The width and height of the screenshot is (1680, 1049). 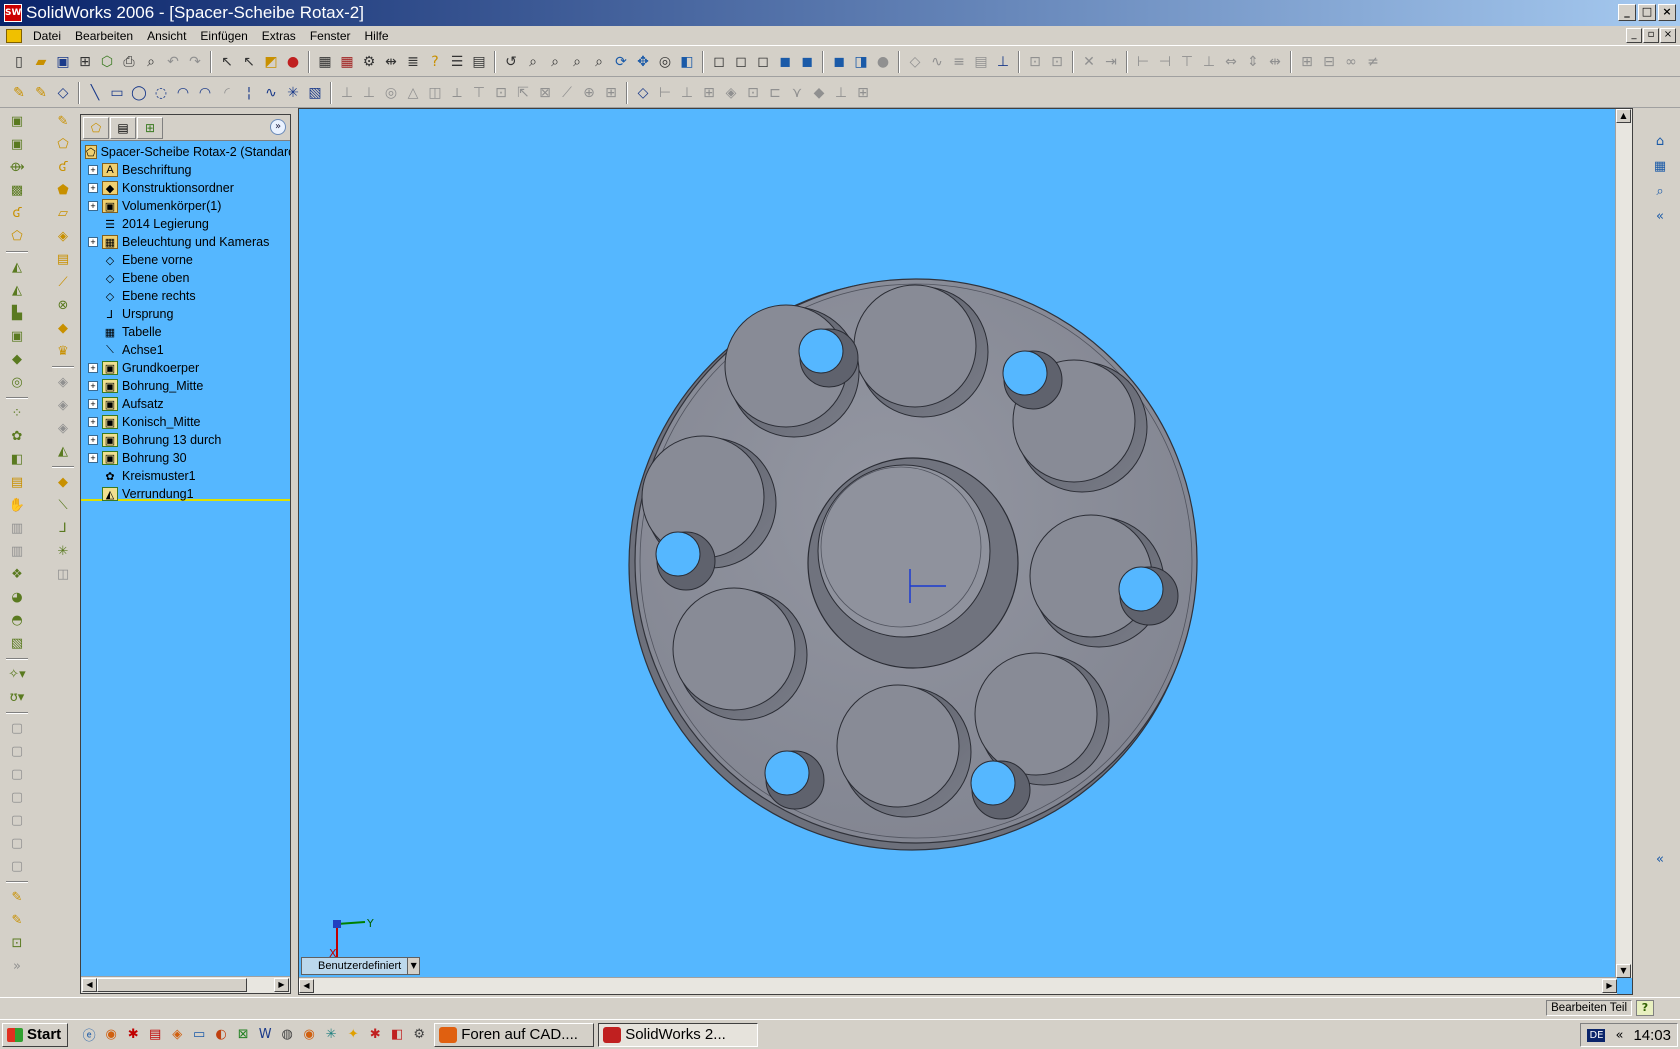 I want to click on plane-tool-icon: ◆, so click(x=63, y=482).